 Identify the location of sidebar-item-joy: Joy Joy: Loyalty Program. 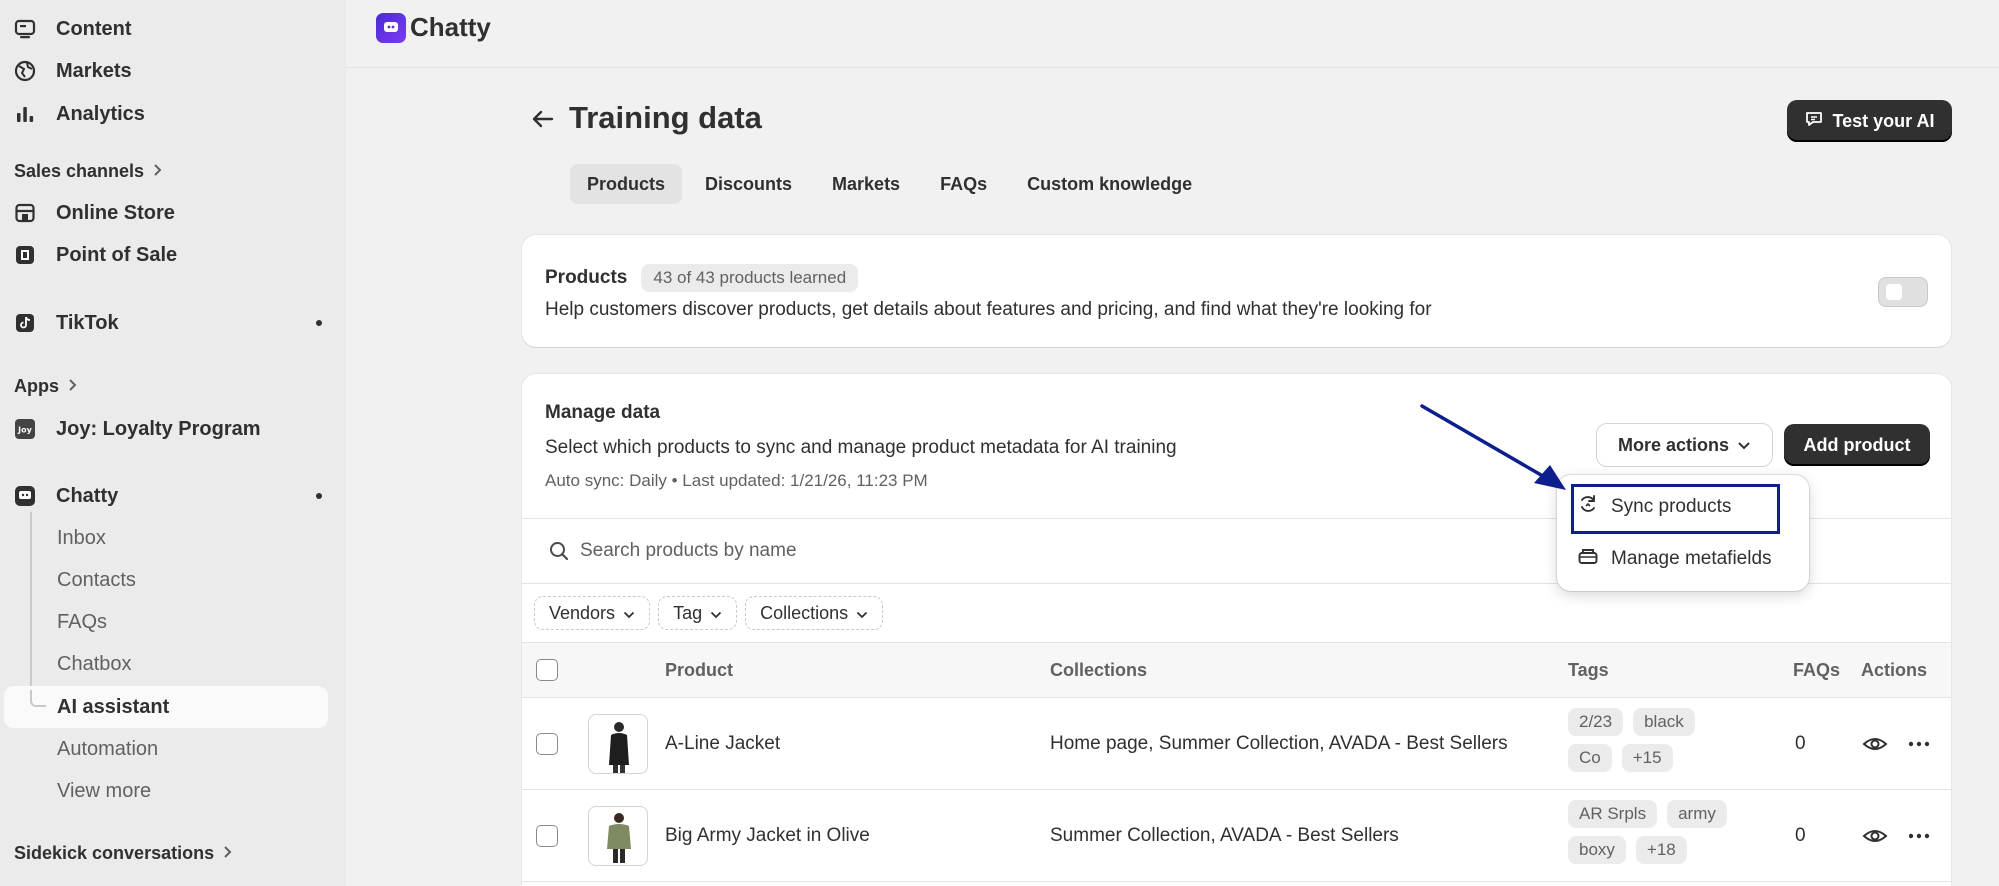
(171, 429).